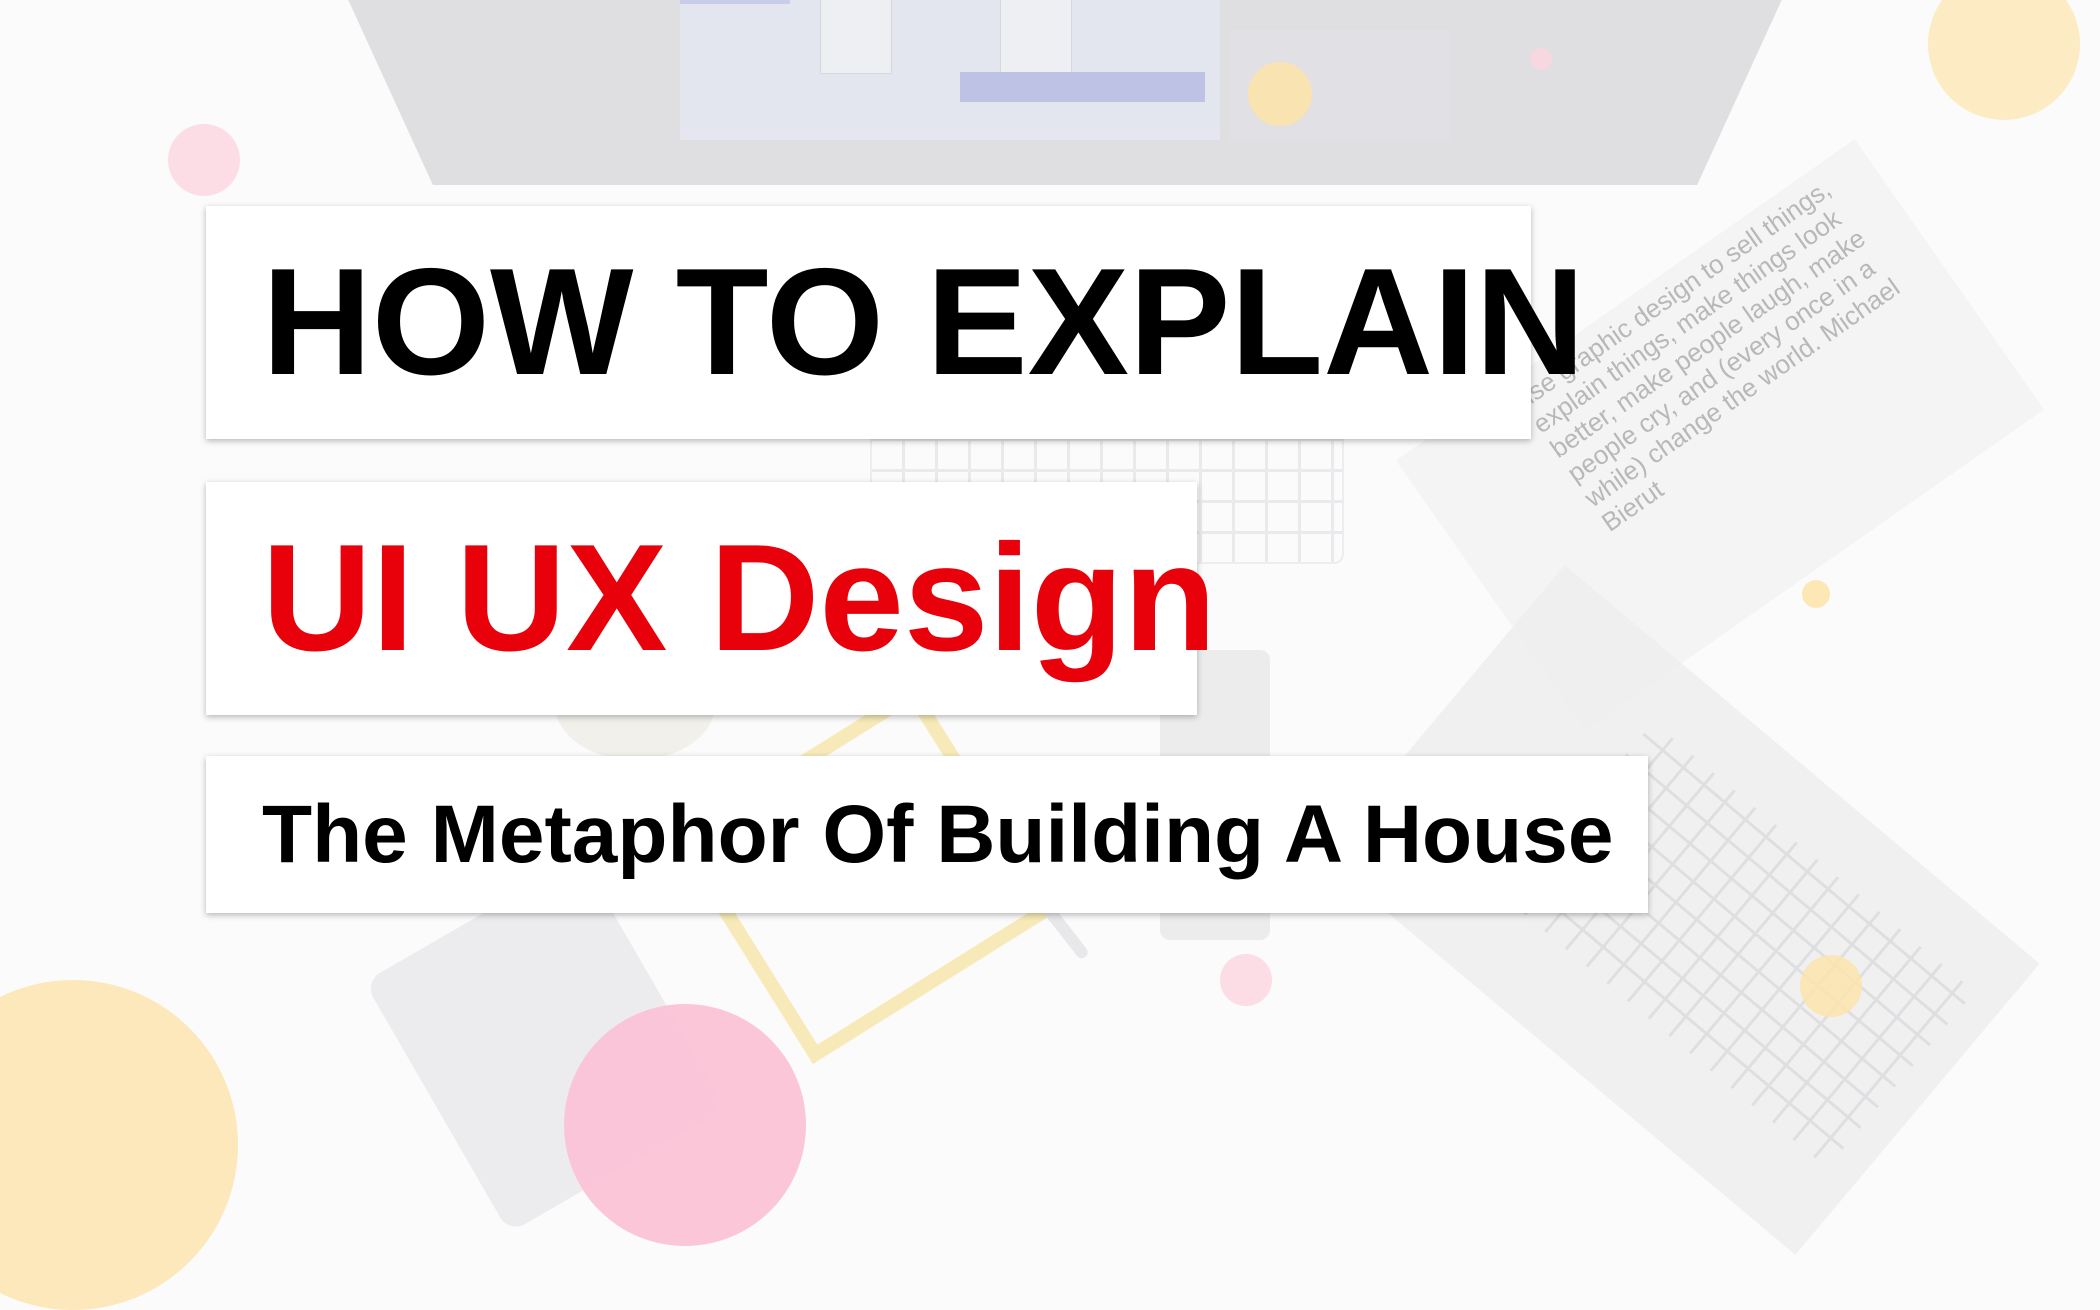  Describe the element at coordinates (950, 70) in the screenshot. I see `monitor-screen-image` at that location.